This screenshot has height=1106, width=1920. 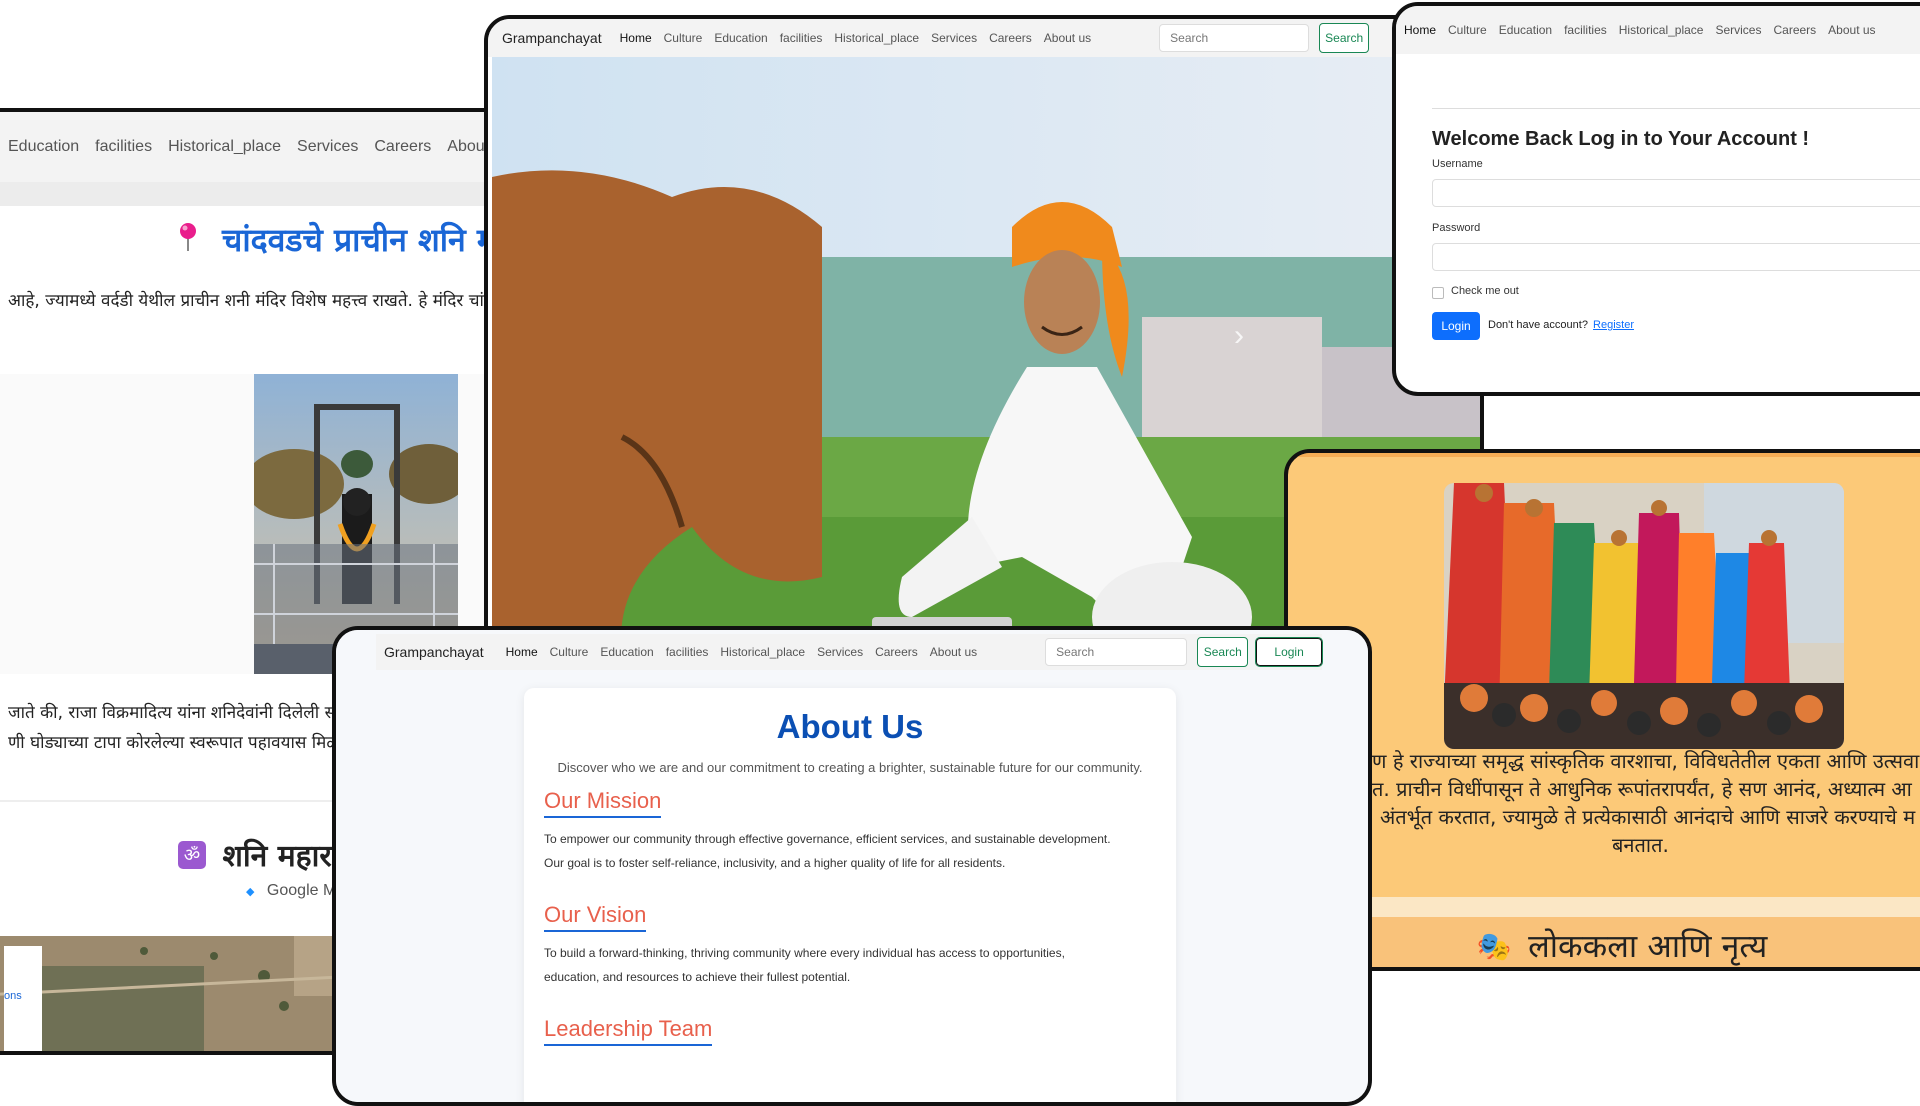 I want to click on mission-heading: Our Mission, so click(x=603, y=803).